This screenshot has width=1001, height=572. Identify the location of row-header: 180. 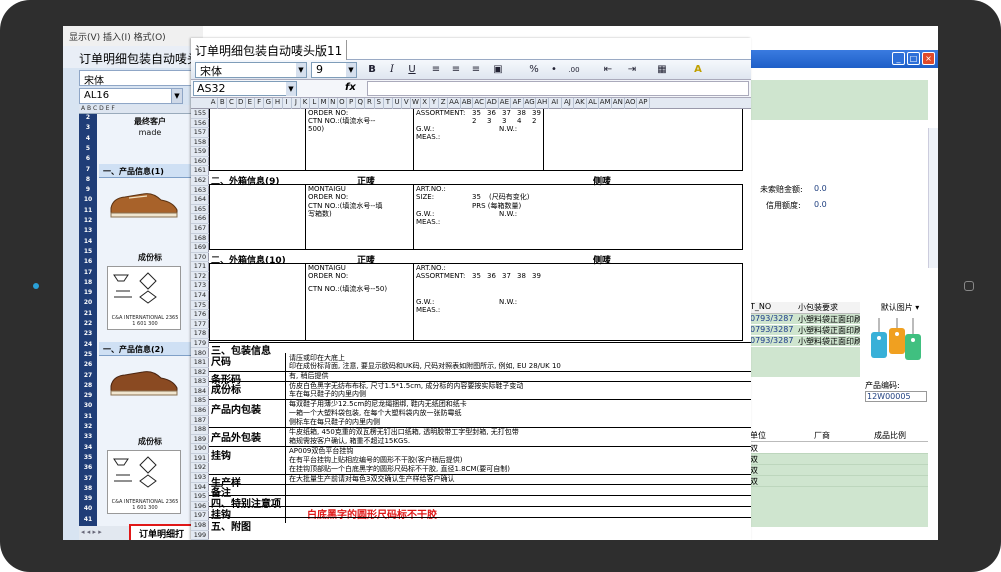
(200, 354).